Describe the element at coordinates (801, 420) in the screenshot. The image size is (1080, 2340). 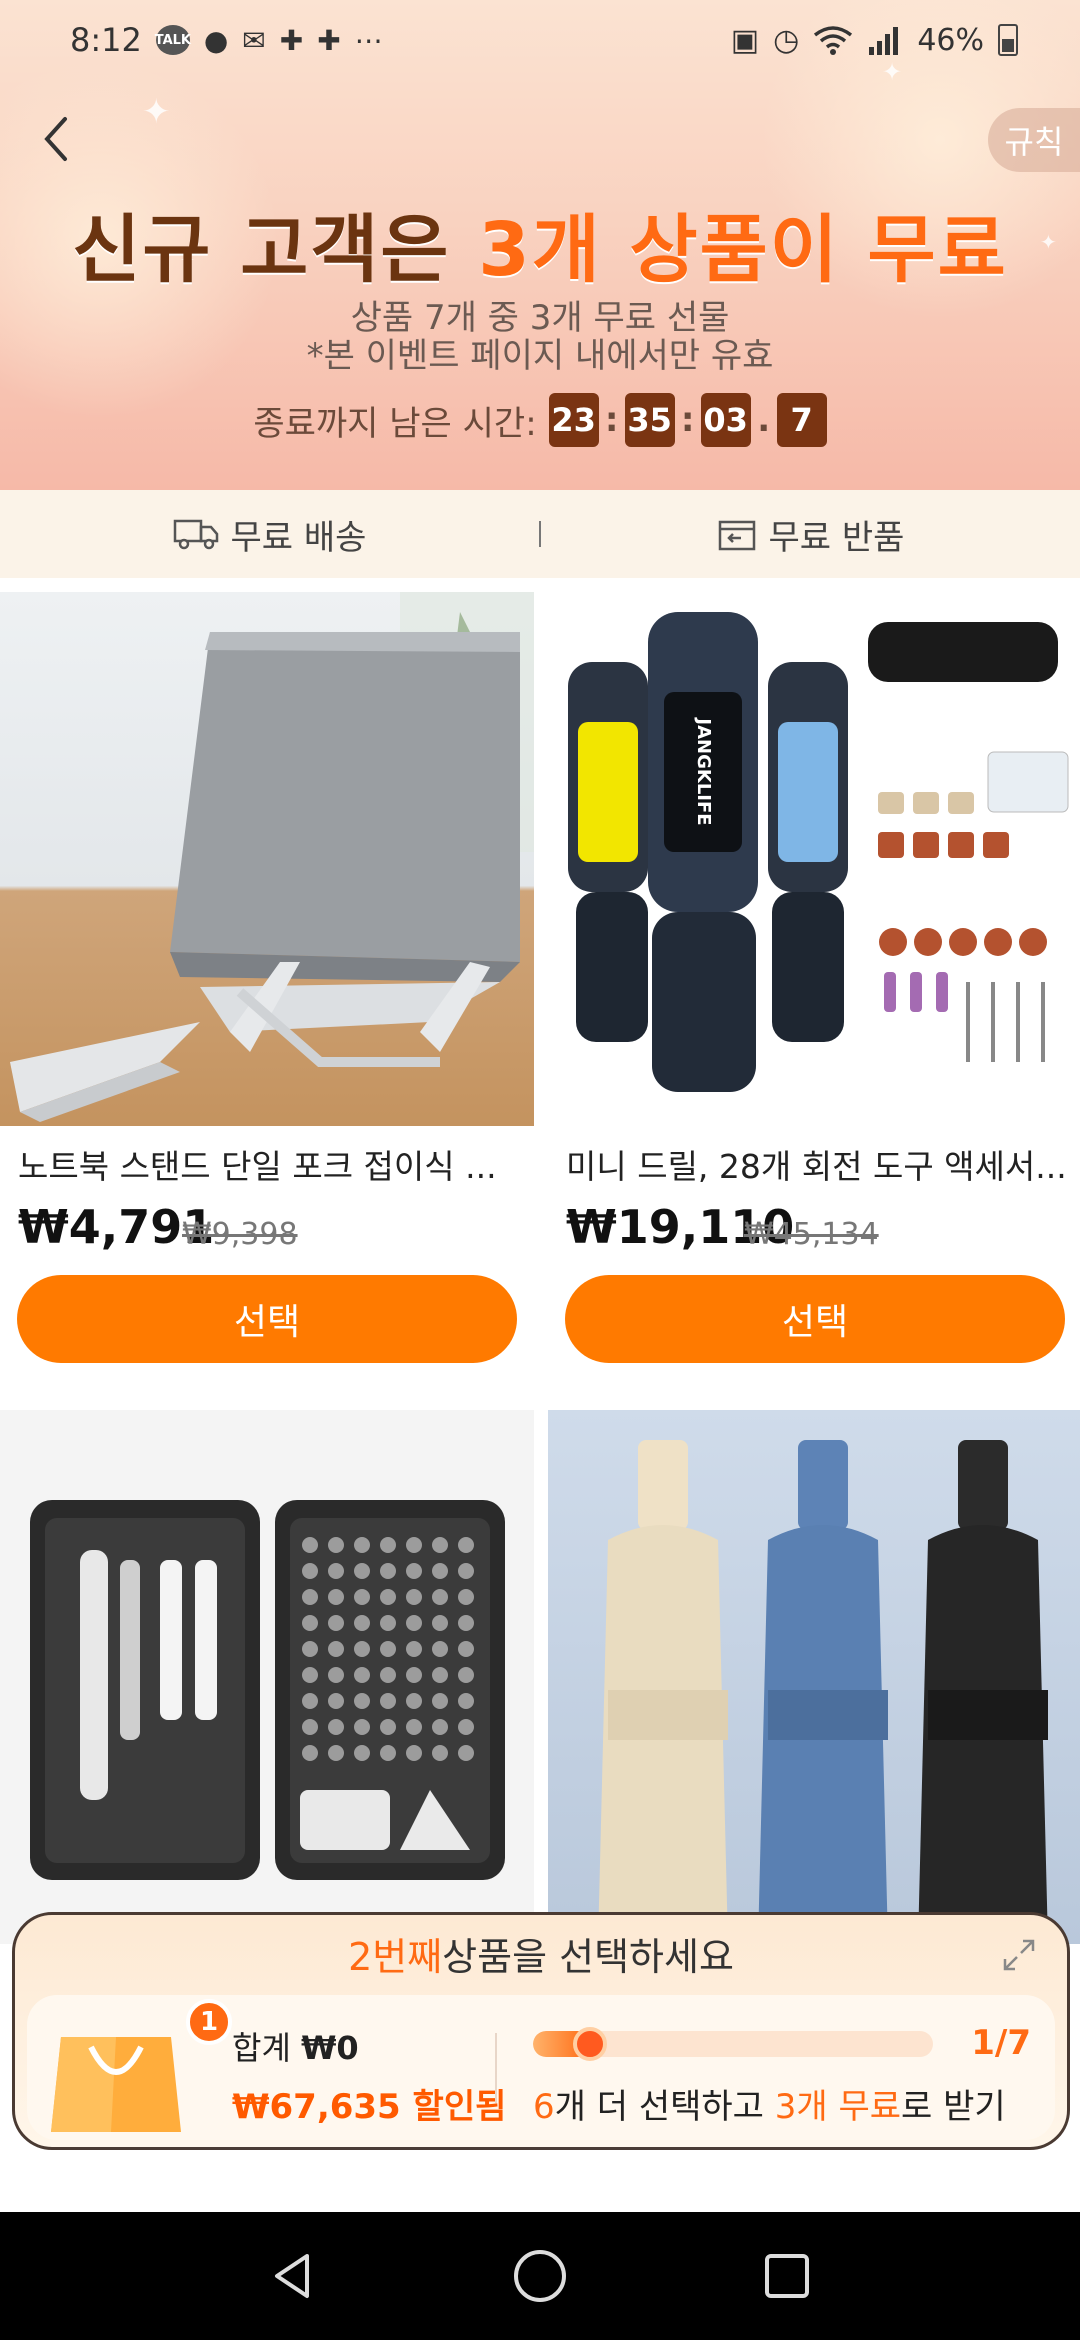
I see `countdown-tenths: 7` at that location.